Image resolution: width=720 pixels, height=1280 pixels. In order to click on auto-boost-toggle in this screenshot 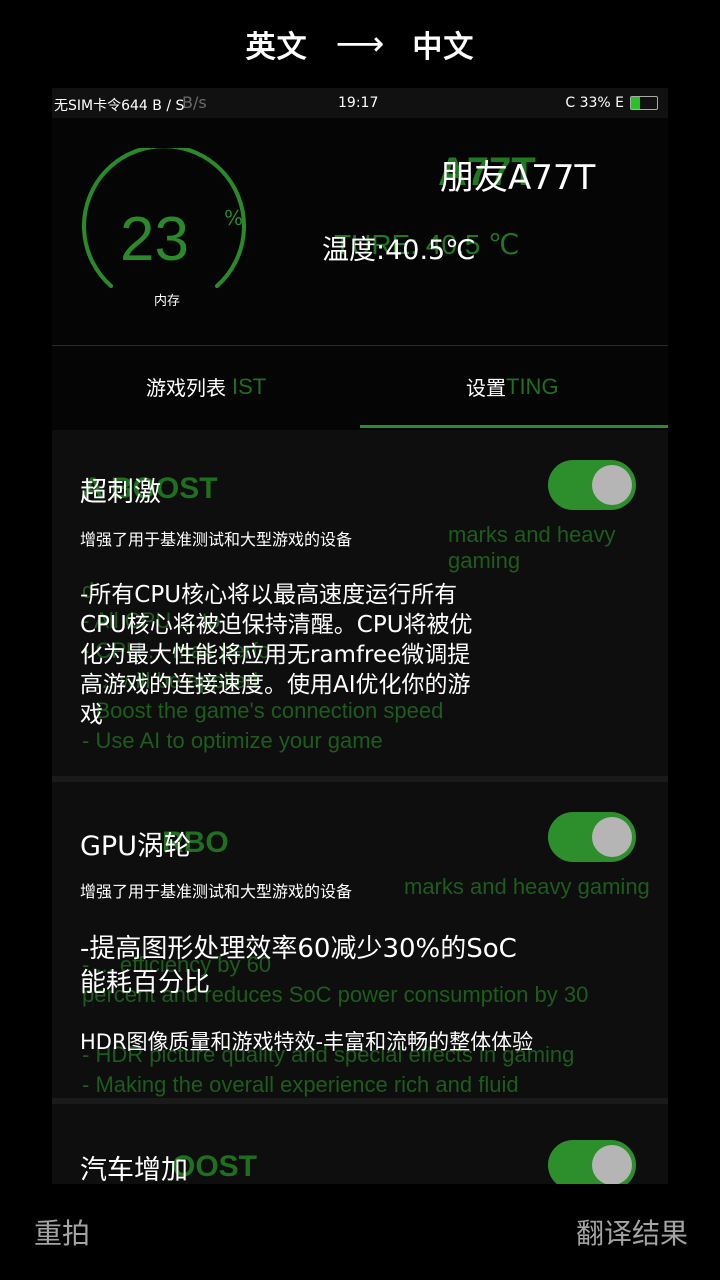, I will do `click(592, 1162)`.